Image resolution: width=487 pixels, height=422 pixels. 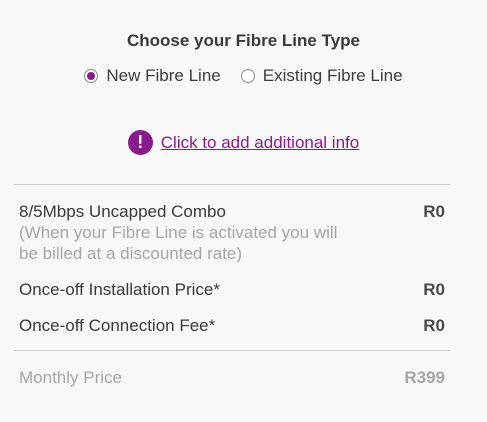 What do you see at coordinates (247, 76) in the screenshot?
I see `radio-unselected-icon` at bounding box center [247, 76].